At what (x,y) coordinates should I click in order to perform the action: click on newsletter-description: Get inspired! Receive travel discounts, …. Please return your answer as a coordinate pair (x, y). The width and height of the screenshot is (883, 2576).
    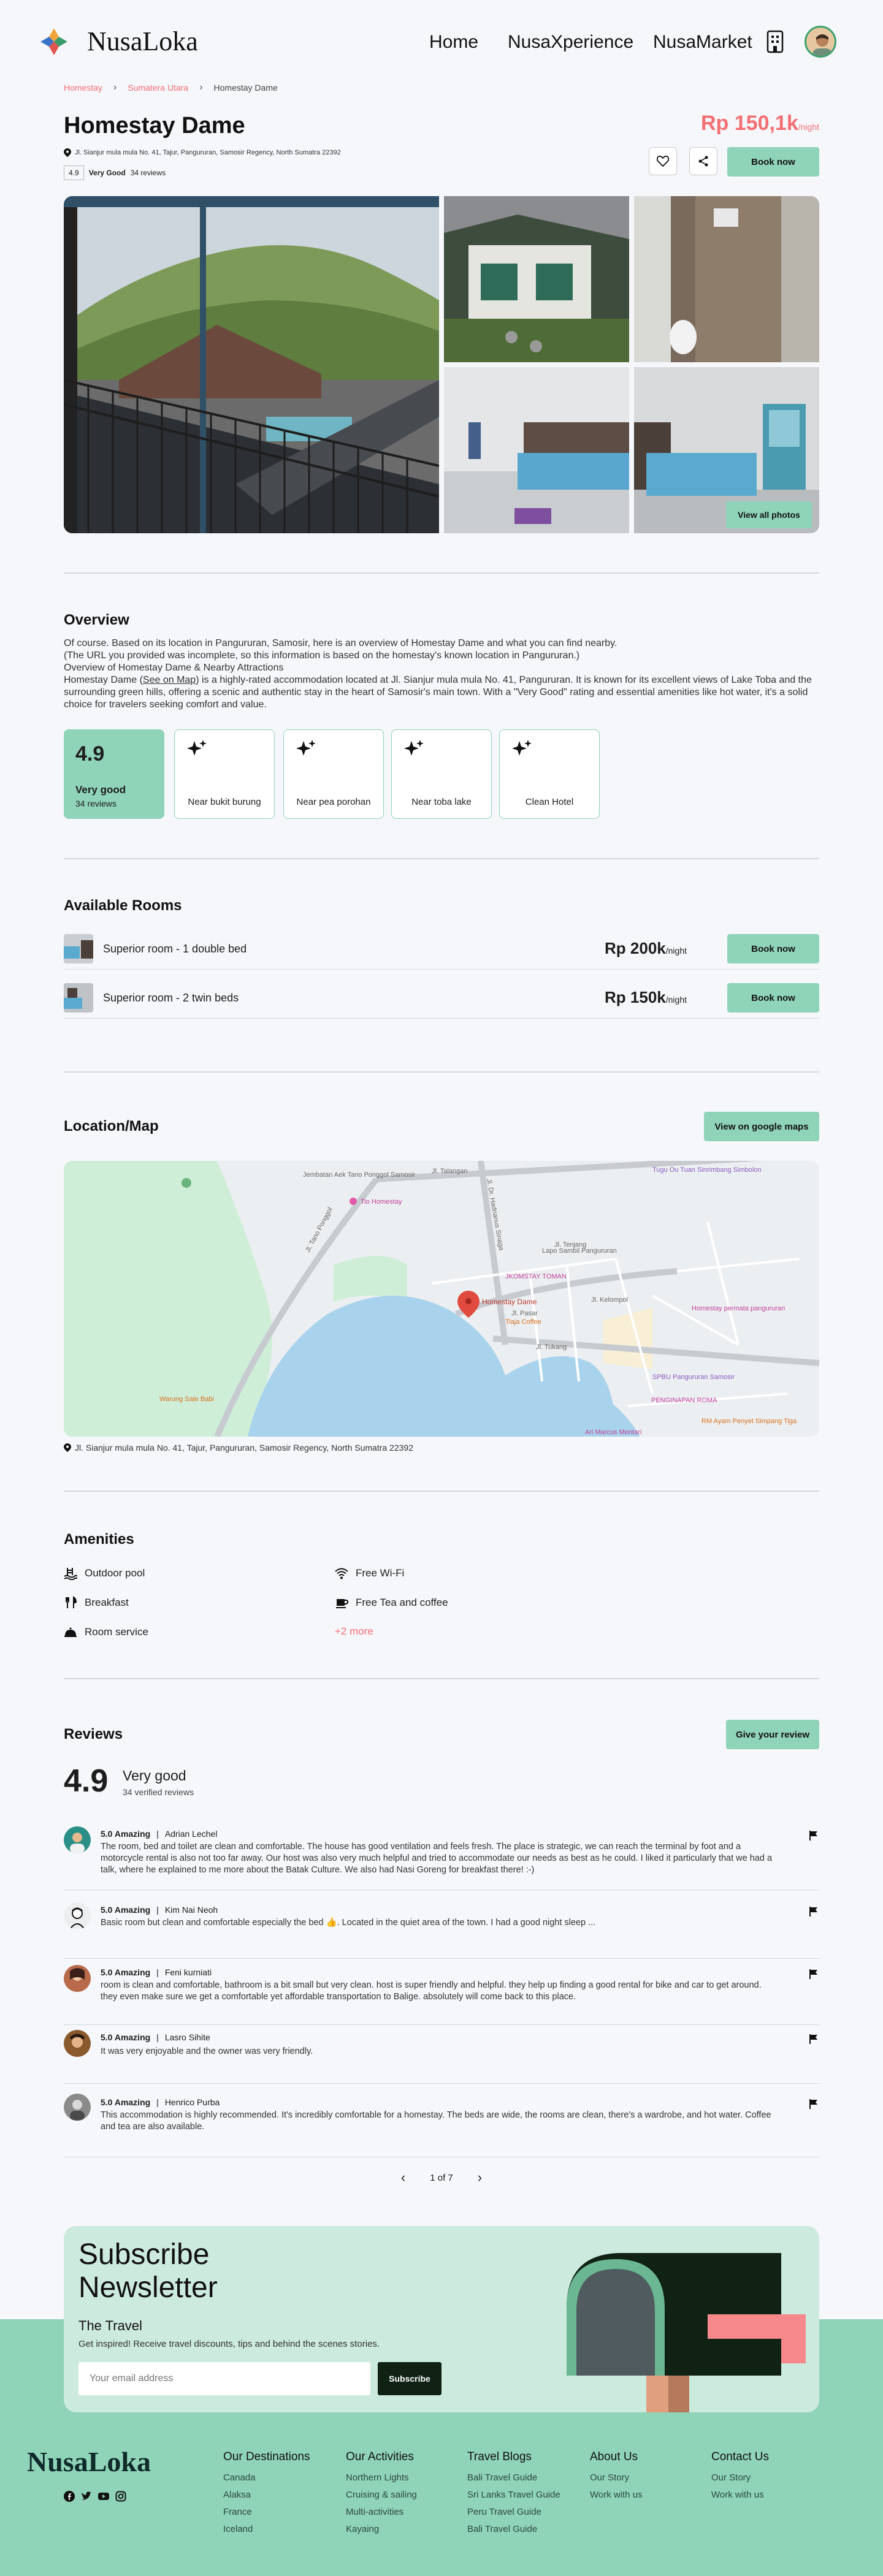
    Looking at the image, I should click on (229, 2344).